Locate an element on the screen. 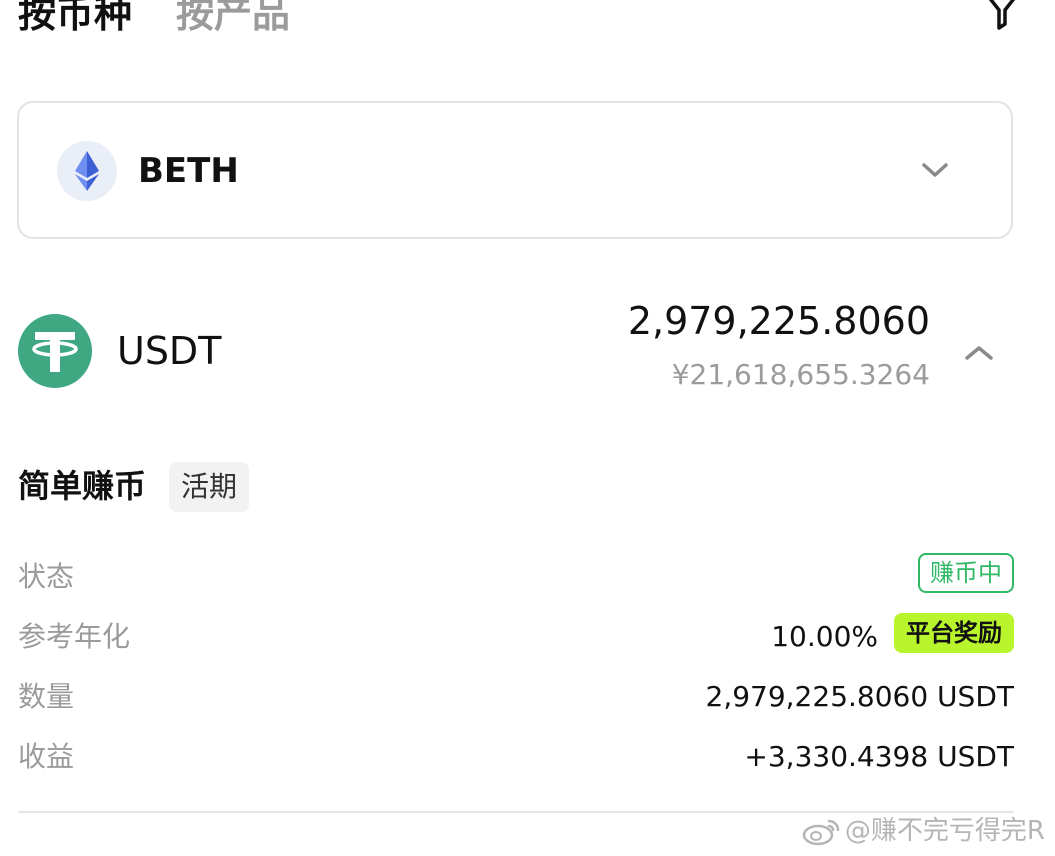  selected-coin-label: BETH is located at coordinates (188, 171).